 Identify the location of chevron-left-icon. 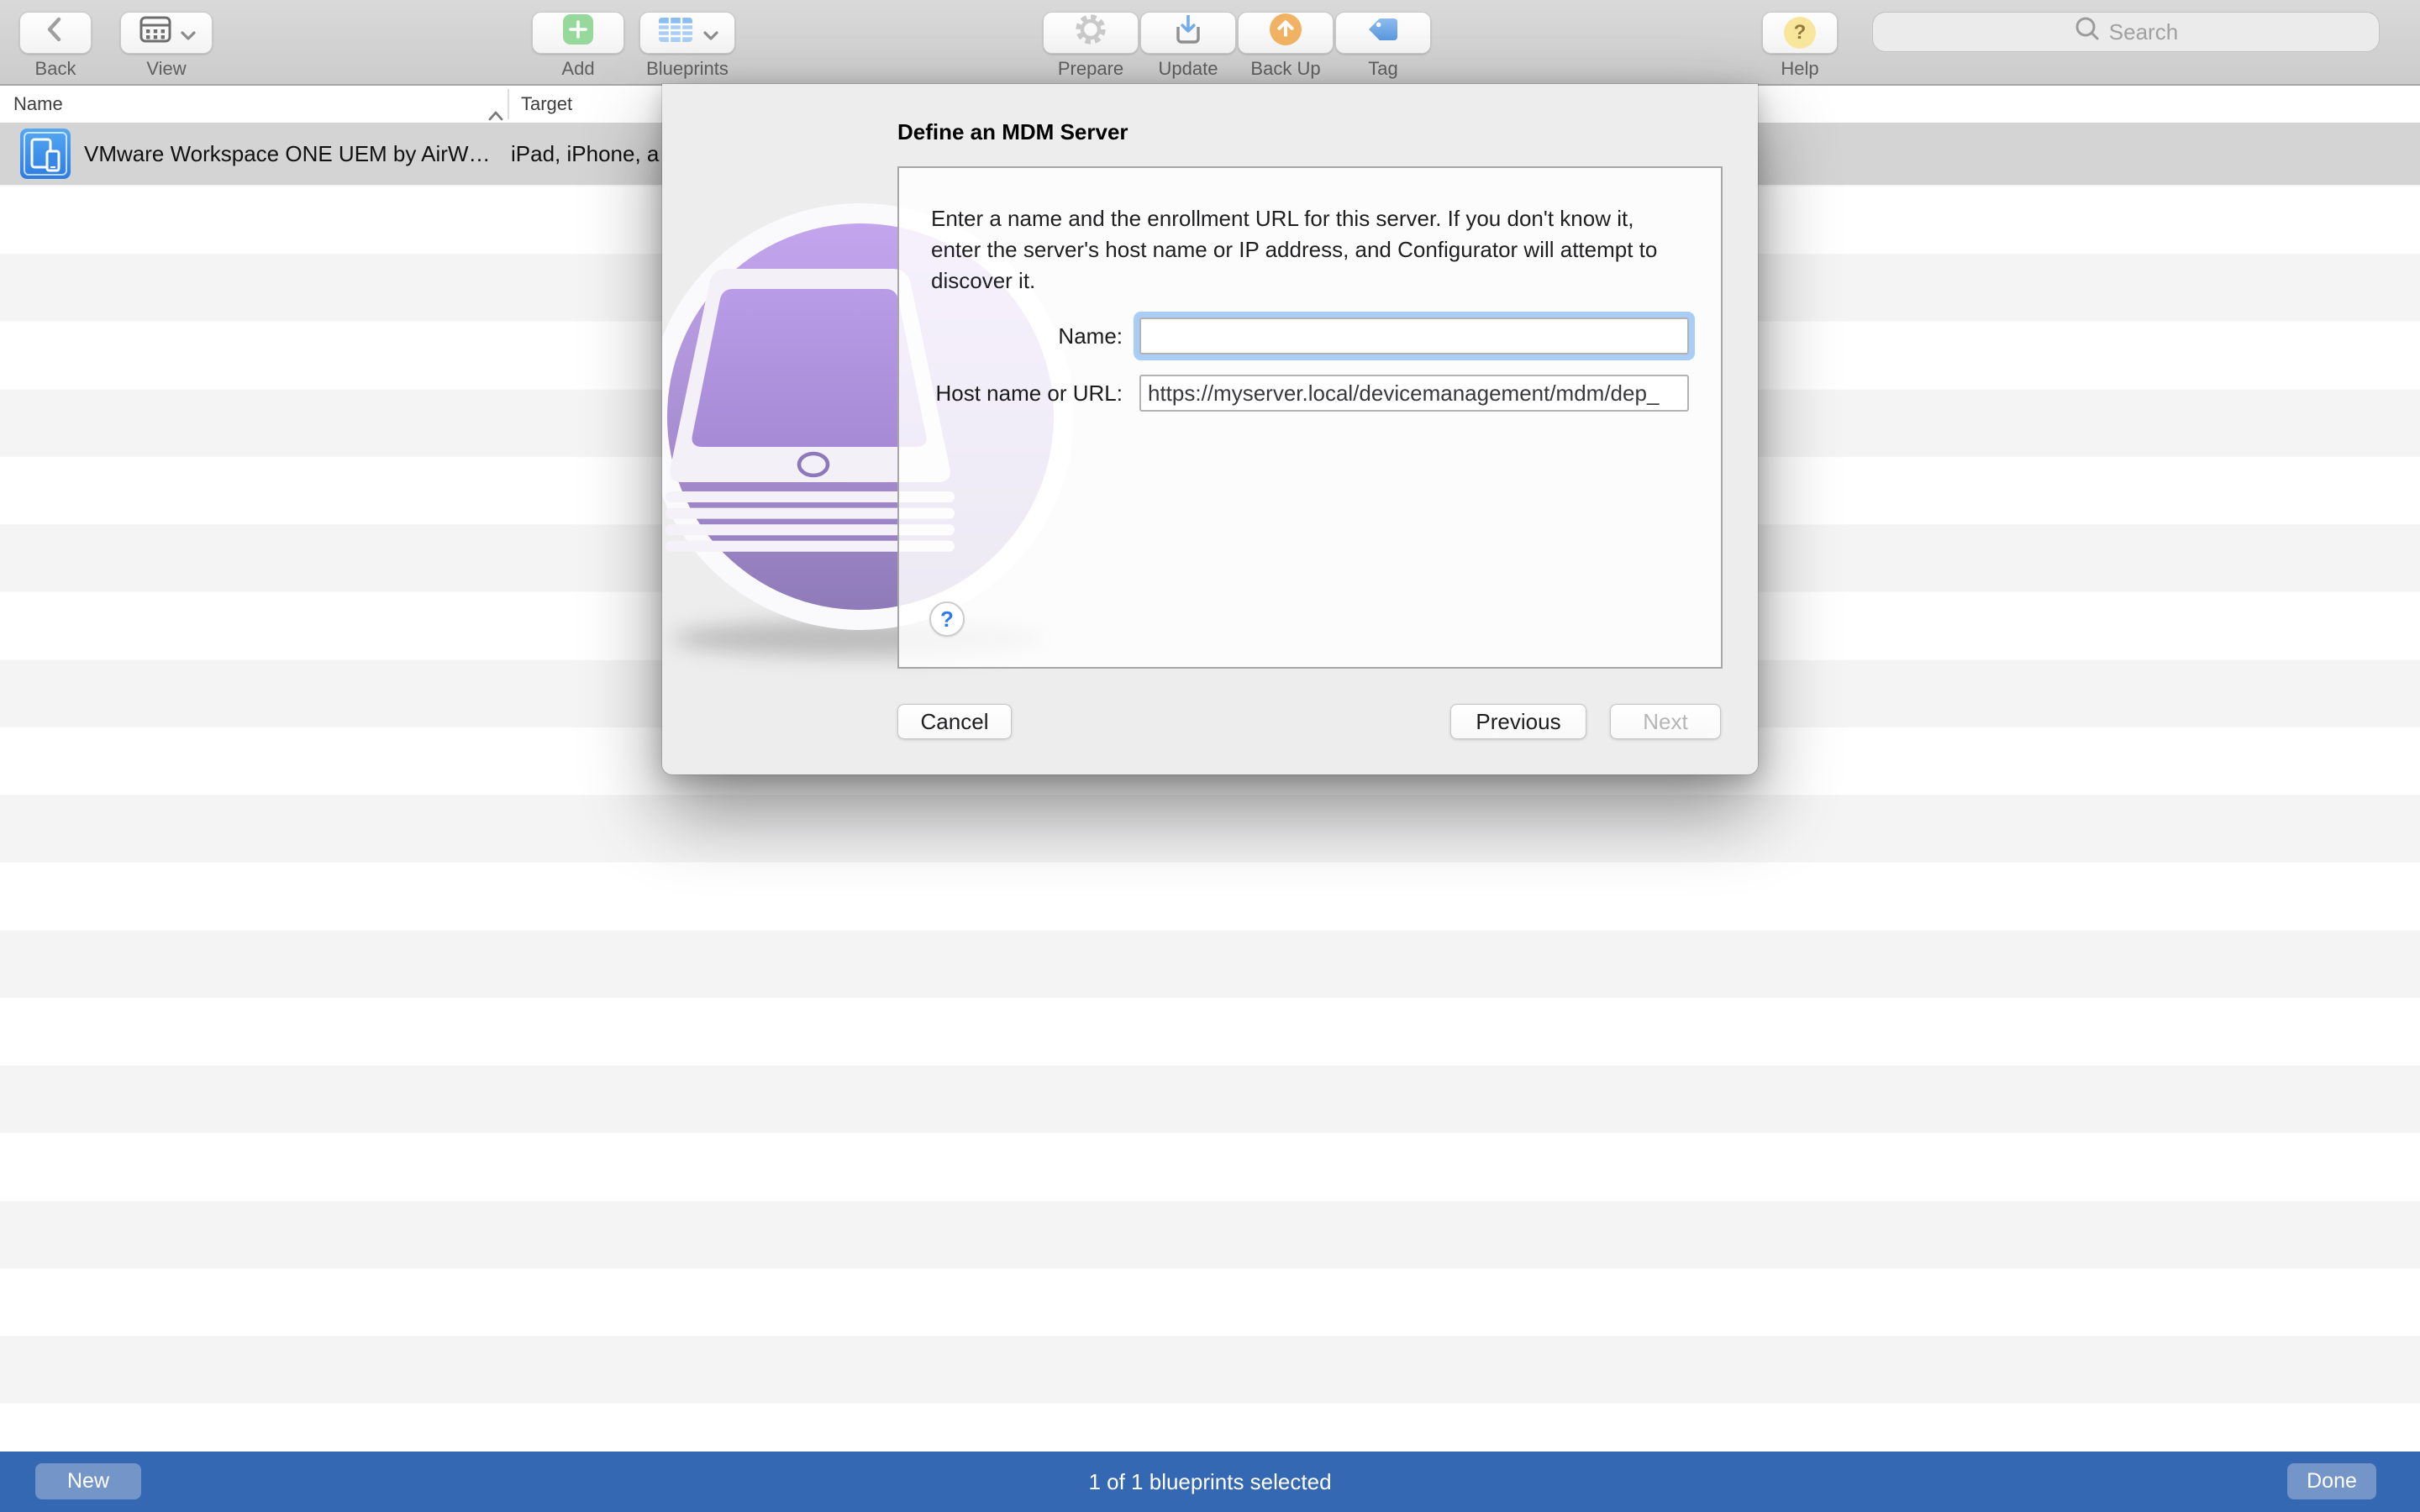
(55, 33).